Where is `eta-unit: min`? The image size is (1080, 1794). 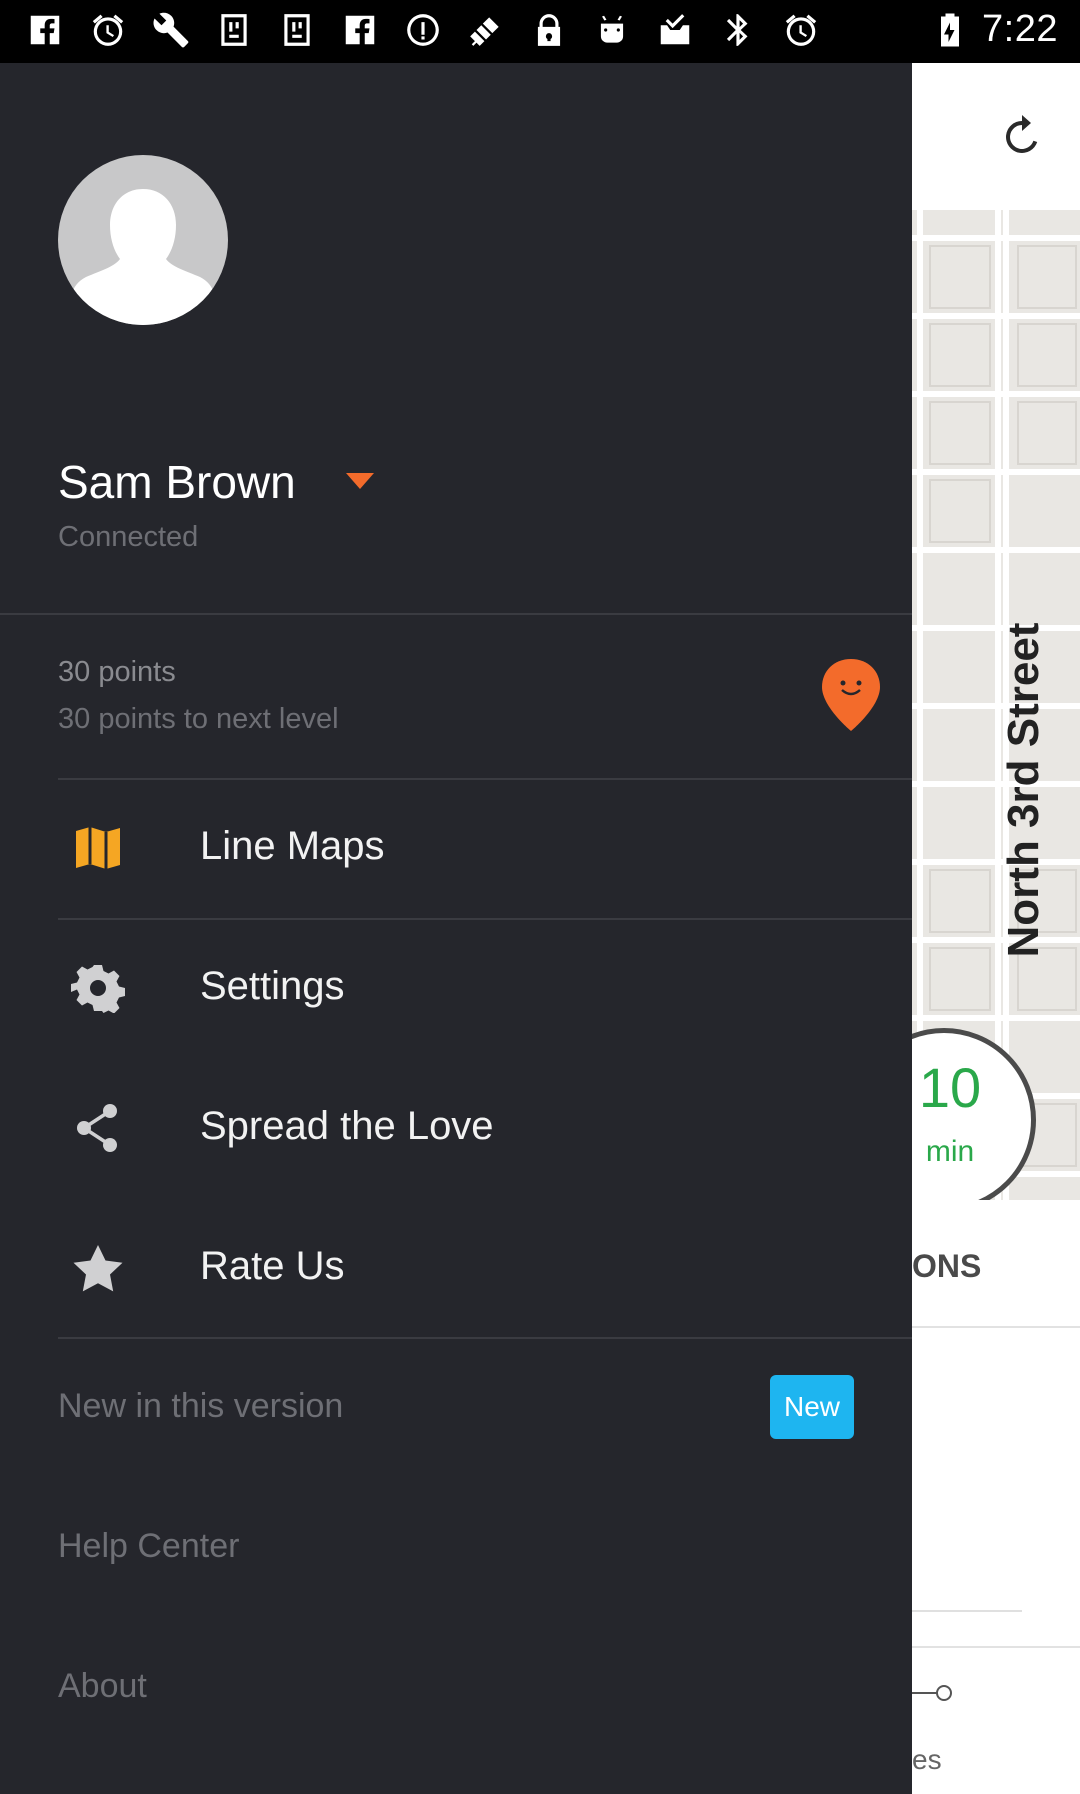 eta-unit: min is located at coordinates (950, 1151).